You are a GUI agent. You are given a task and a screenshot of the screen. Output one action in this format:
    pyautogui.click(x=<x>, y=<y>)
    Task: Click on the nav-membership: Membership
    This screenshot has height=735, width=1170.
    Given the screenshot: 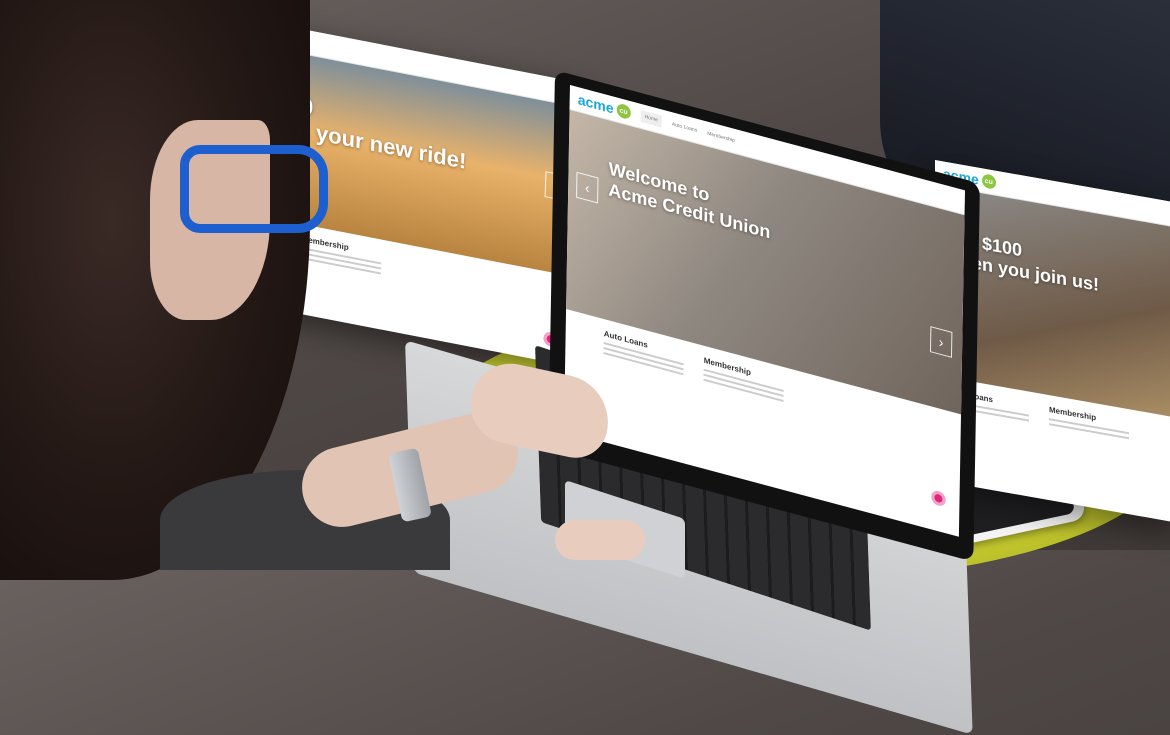 What is the action you would take?
    pyautogui.click(x=721, y=137)
    